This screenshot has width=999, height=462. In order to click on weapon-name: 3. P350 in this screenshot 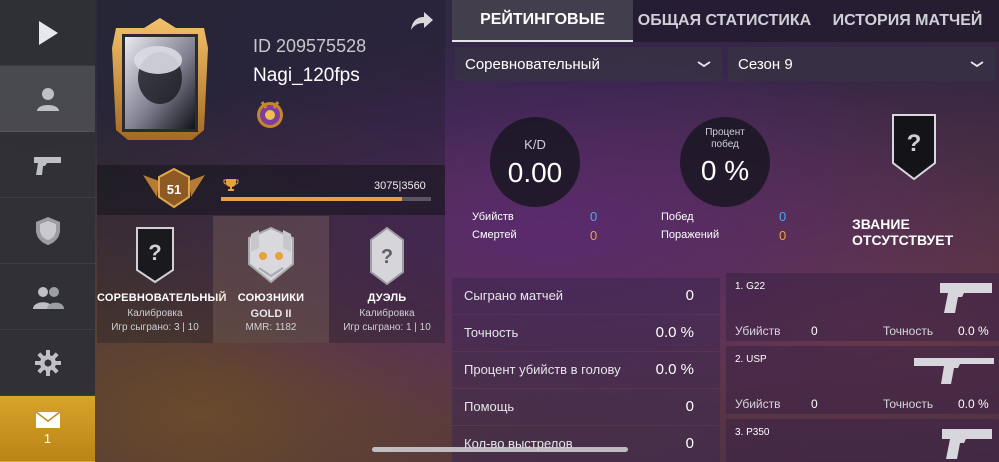, I will do `click(752, 432)`.